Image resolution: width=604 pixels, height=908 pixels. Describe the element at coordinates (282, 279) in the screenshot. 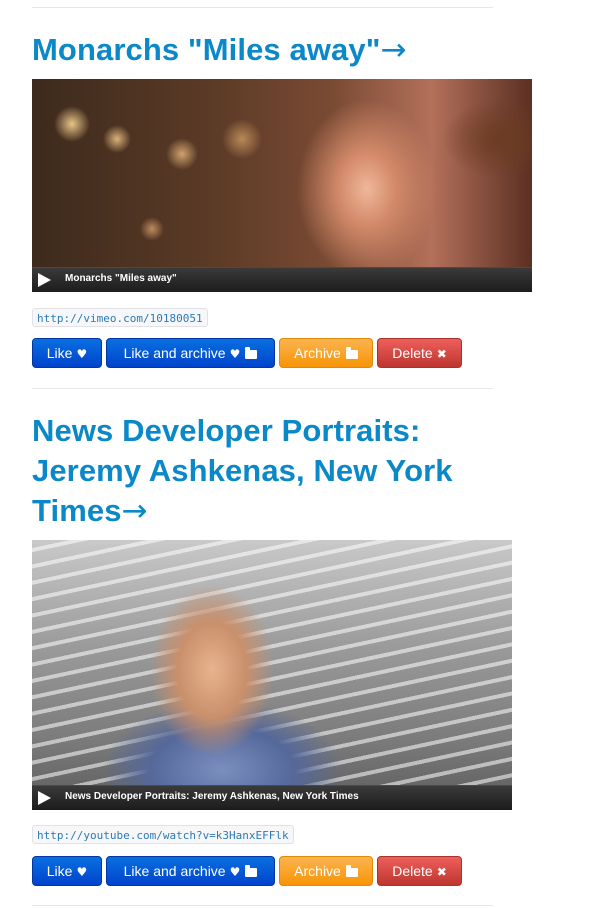

I see `video-control-bar: Monarchs "Miles away"` at that location.